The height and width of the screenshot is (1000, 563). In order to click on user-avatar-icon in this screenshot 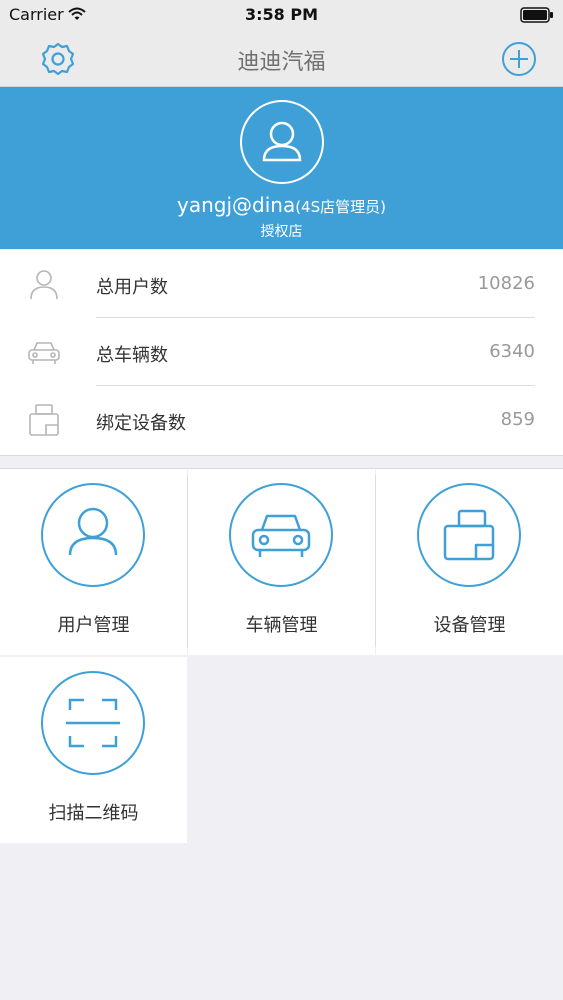, I will do `click(282, 141)`.